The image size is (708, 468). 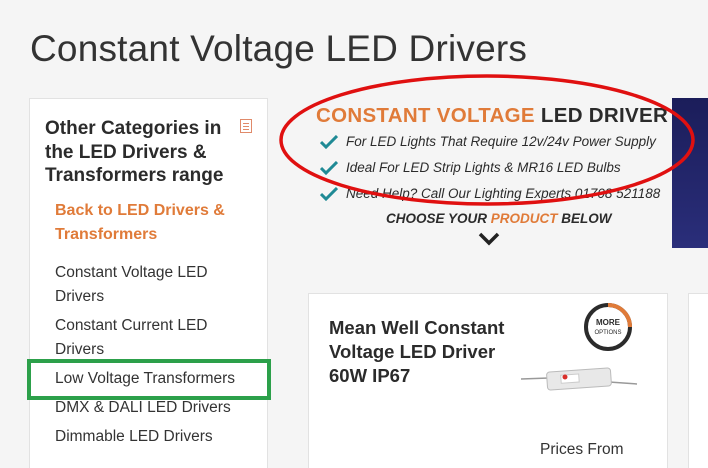 What do you see at coordinates (582, 449) in the screenshot?
I see `prices-from-label: Prices From` at bounding box center [582, 449].